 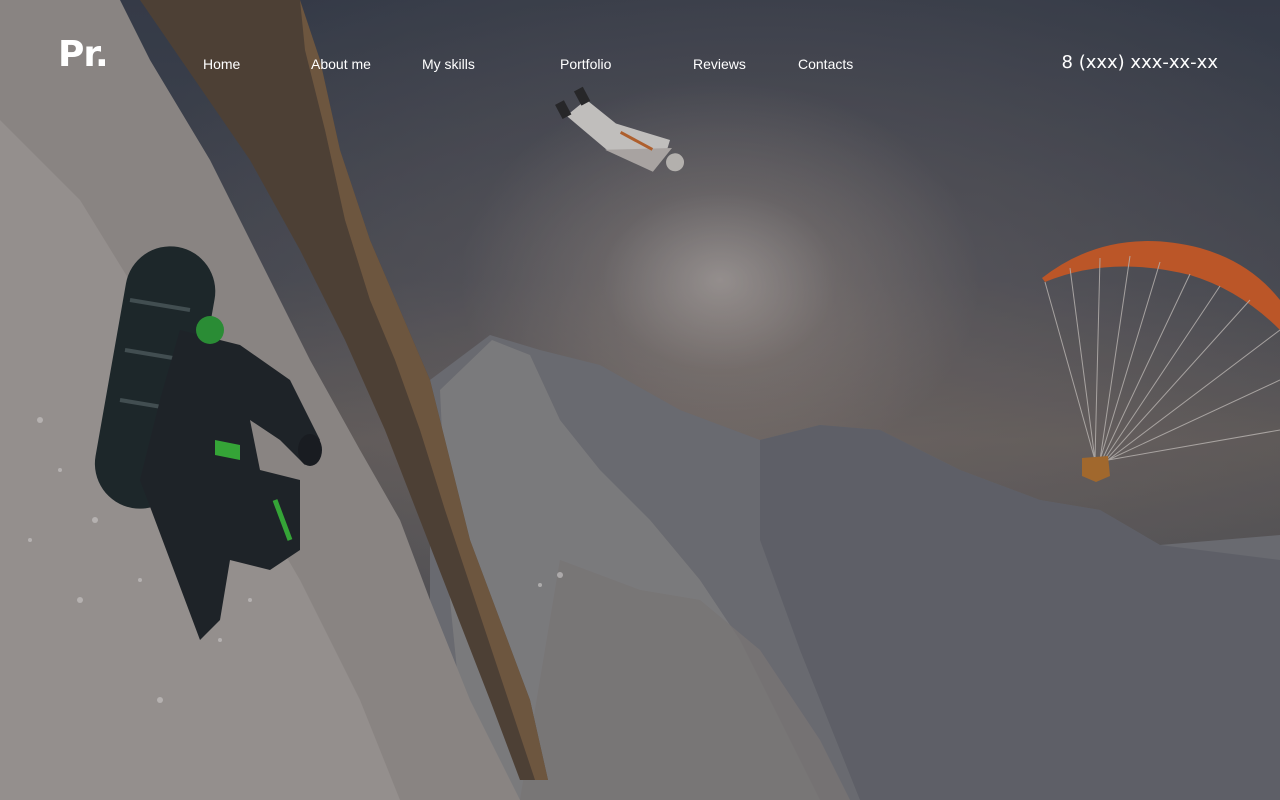 What do you see at coordinates (341, 64) in the screenshot?
I see `nav-about-me-link: About me` at bounding box center [341, 64].